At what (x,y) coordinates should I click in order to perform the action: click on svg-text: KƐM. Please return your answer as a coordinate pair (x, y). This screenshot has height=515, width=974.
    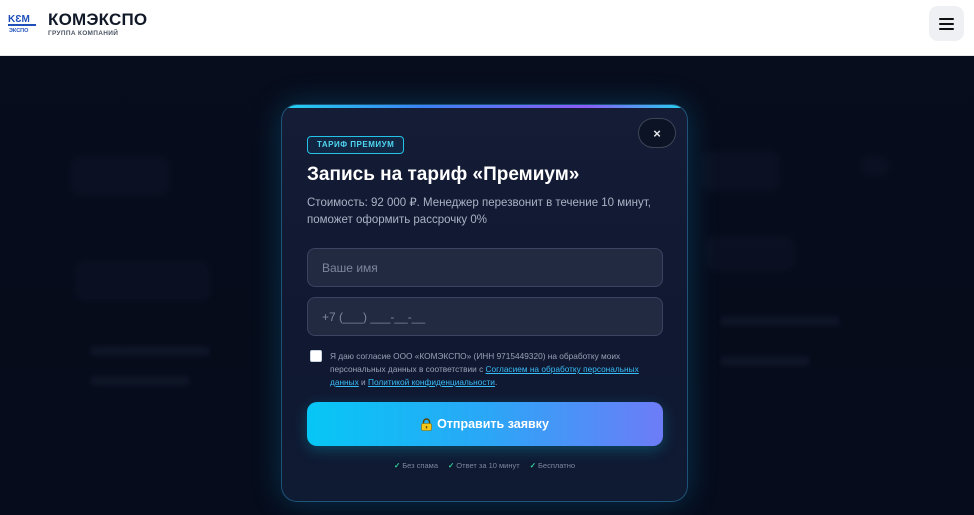
    Looking at the image, I should click on (19, 19).